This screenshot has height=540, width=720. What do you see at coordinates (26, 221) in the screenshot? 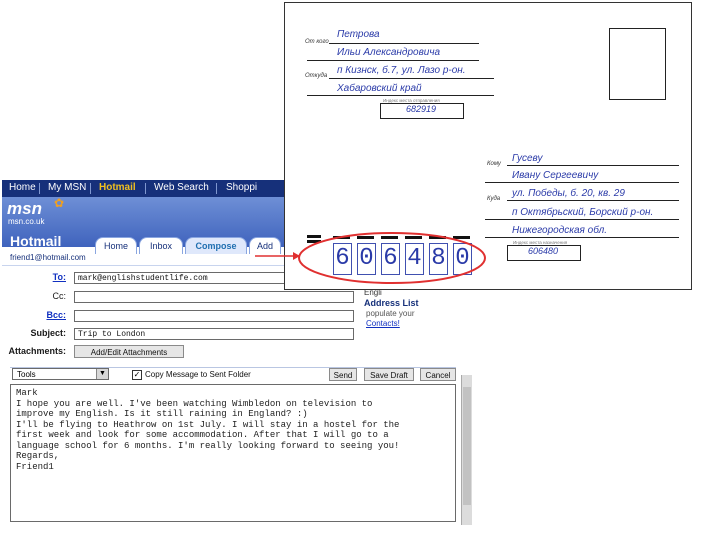
I see `msn-logo-subtitle: msn.co.uk` at bounding box center [26, 221].